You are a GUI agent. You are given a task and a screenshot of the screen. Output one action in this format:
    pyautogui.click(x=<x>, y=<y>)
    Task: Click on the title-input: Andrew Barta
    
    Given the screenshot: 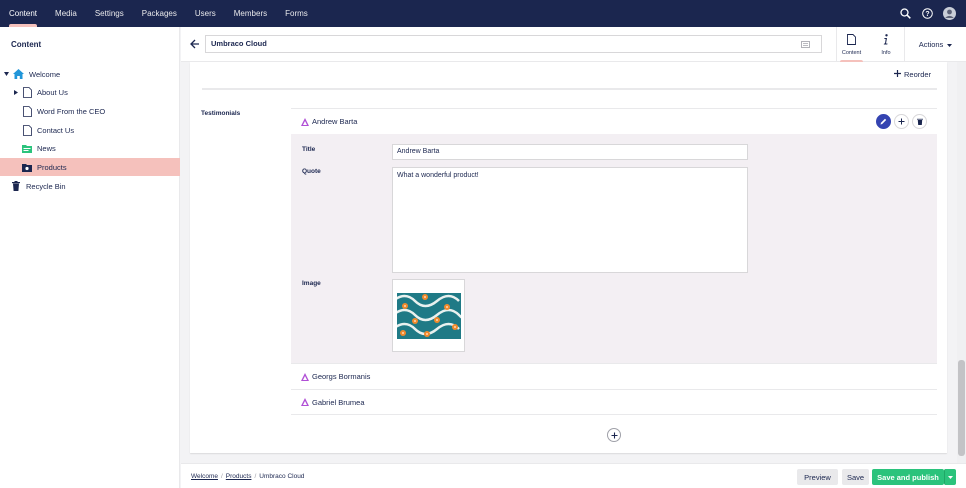 What is the action you would take?
    pyautogui.click(x=570, y=152)
    